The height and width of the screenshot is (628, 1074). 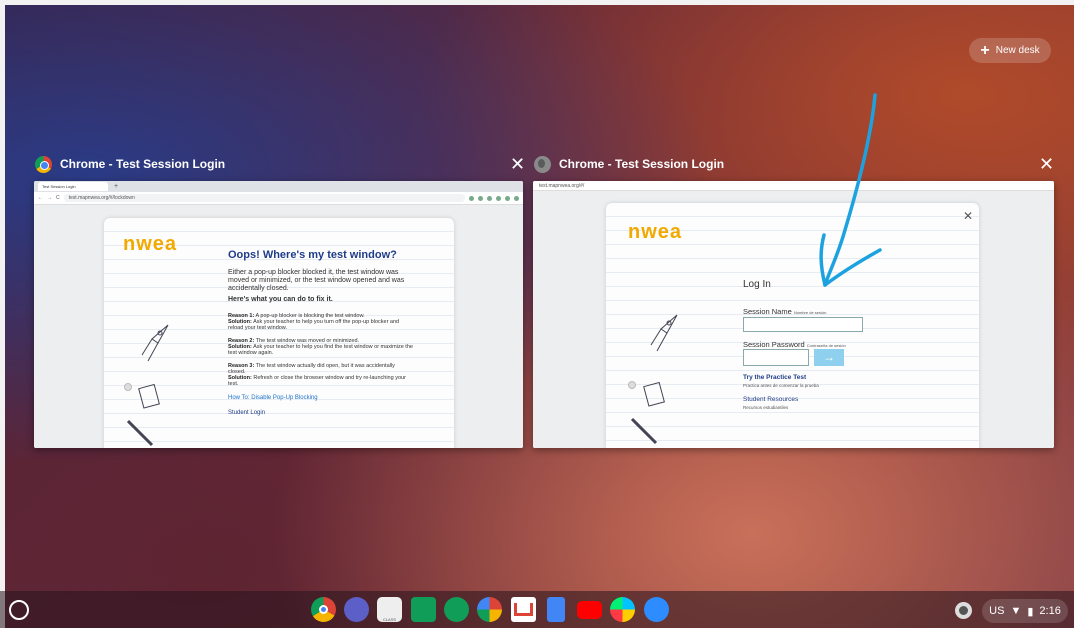 I want to click on practice-test-sub: Practica antes de comenzar la prueba, so click(x=781, y=385).